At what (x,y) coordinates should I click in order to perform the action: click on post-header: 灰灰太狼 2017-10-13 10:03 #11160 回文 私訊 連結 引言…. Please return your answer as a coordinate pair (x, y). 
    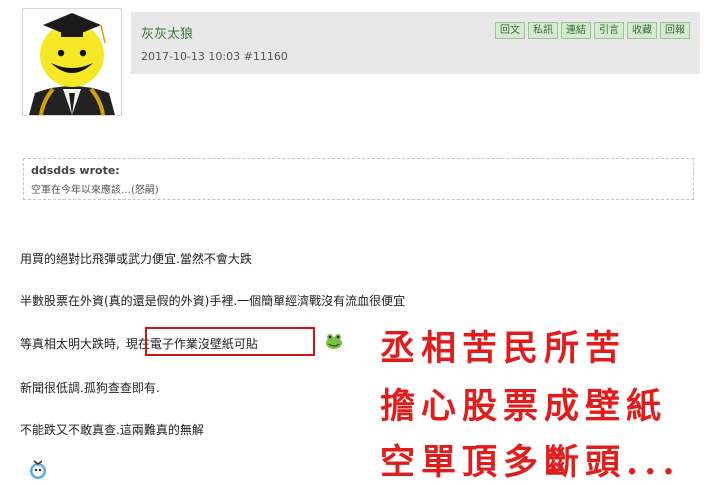
    Looking at the image, I should click on (415, 43).